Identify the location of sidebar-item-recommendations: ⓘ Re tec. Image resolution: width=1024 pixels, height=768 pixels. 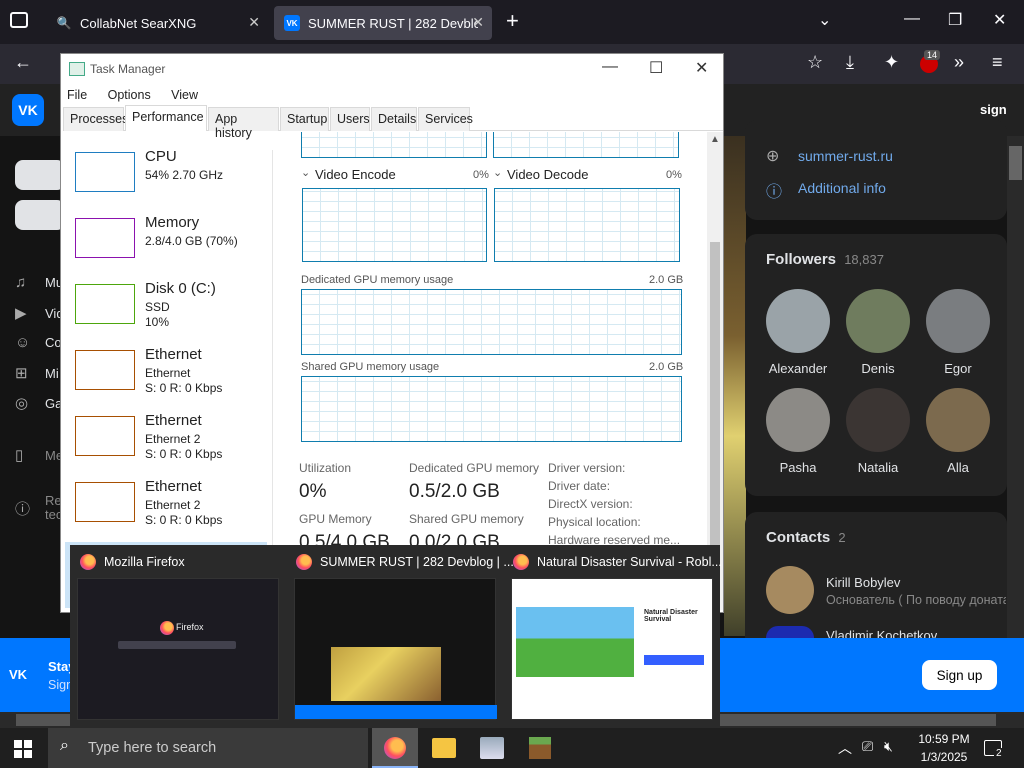
(38, 508).